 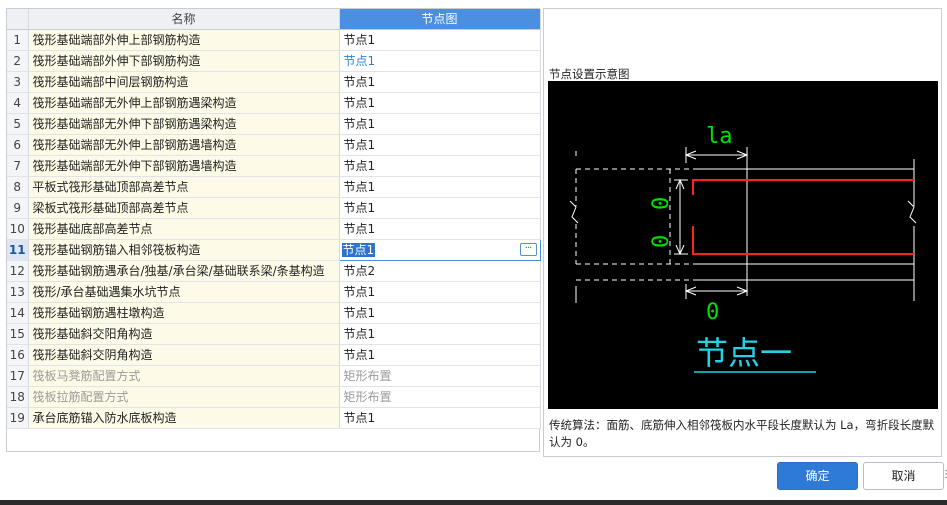 What do you see at coordinates (18, 82) in the screenshot?
I see `row-index: 3` at bounding box center [18, 82].